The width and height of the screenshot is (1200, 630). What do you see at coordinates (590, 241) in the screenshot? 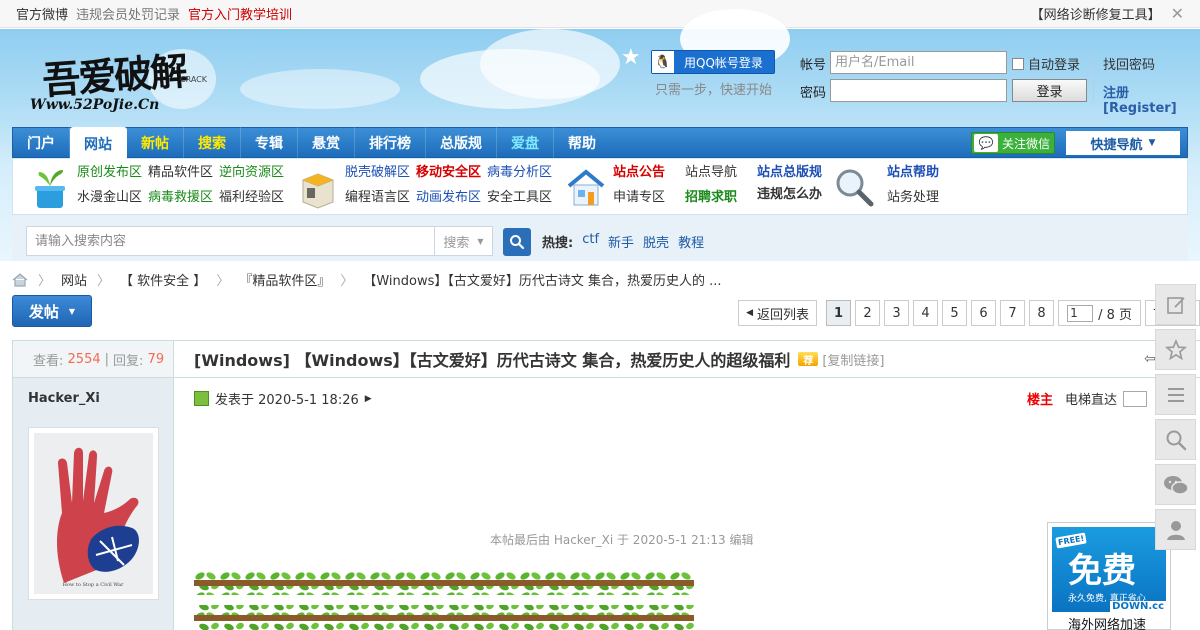
I see `hot-search-term: ctf` at bounding box center [590, 241].